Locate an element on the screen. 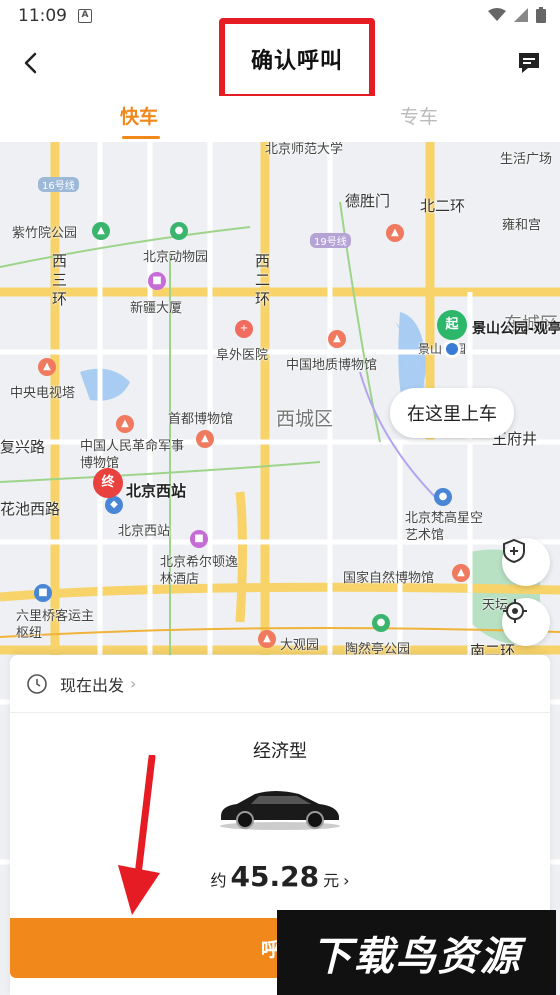  map-label: 中国地质博物馆 is located at coordinates (332, 365).